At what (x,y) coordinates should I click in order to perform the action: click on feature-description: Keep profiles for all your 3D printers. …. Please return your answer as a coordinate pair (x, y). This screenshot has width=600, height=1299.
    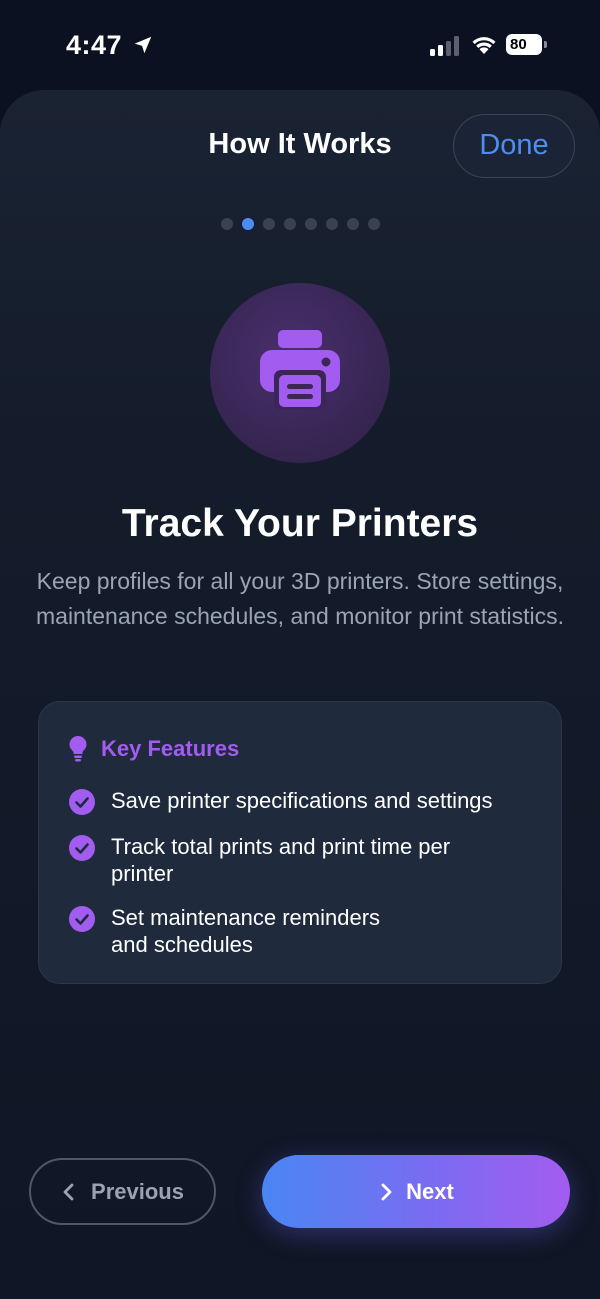
    Looking at the image, I should click on (300, 598).